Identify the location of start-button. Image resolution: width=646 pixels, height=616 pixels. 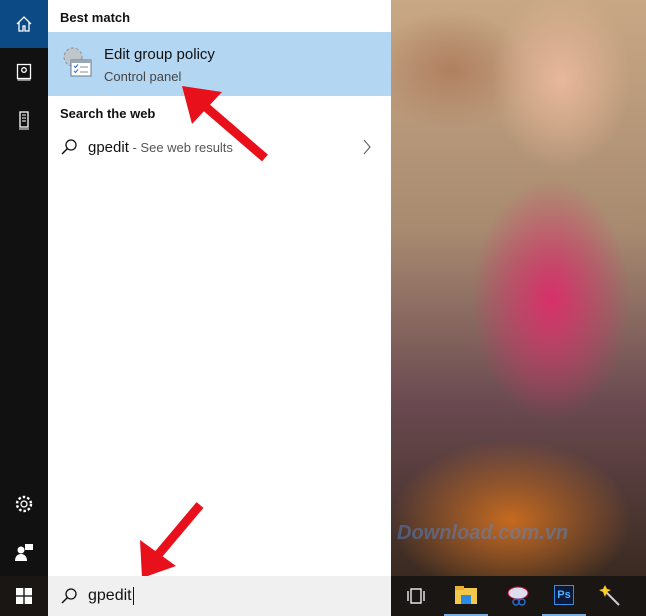
(24, 596).